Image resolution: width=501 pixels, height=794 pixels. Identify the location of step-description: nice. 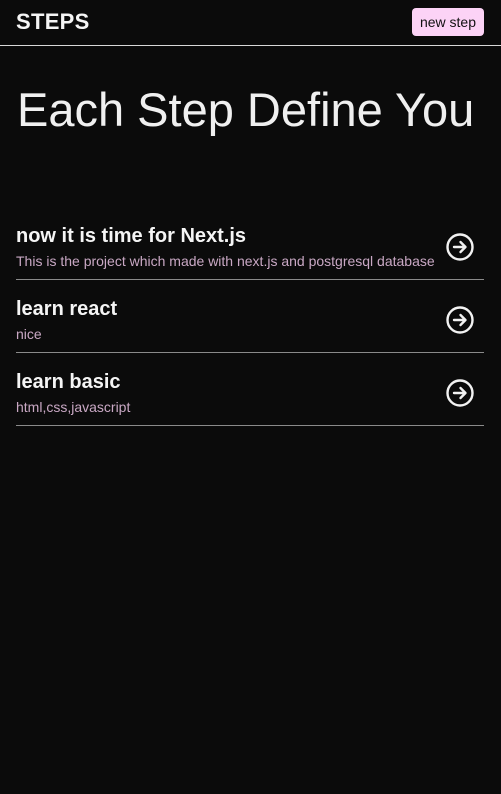
(29, 334).